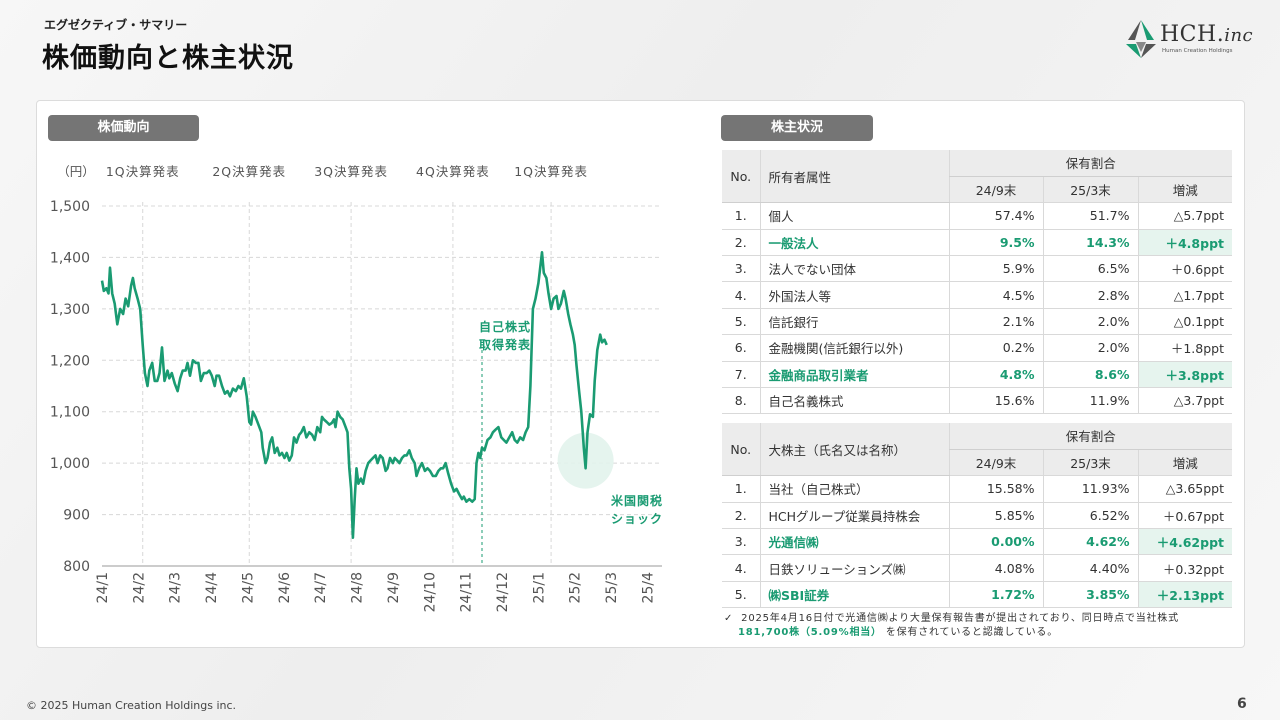 The height and width of the screenshot is (720, 1280). Describe the element at coordinates (1090, 243) in the screenshot. I see `cell-b: 14.3%` at that location.